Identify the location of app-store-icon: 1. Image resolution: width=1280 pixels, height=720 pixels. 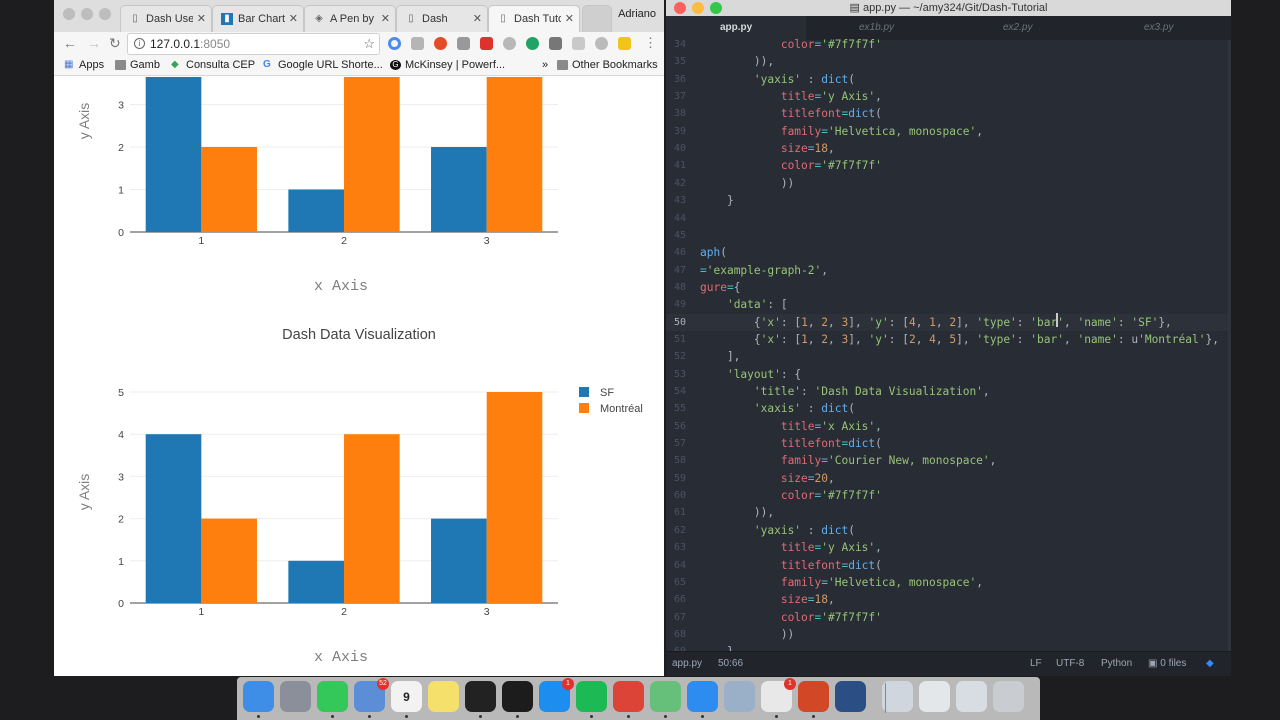
(556, 695).